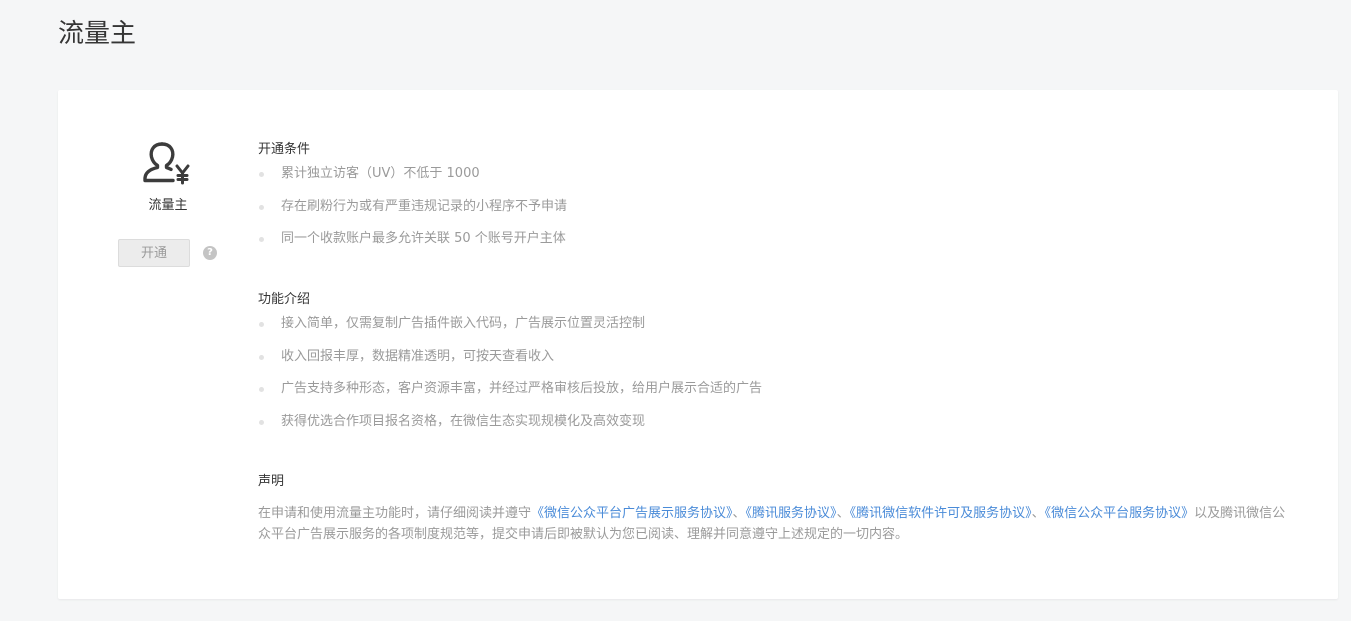  I want to click on list-item: 获得优选合作项目报名资格，在微信生态实现规模化及高效变现, so click(773, 422).